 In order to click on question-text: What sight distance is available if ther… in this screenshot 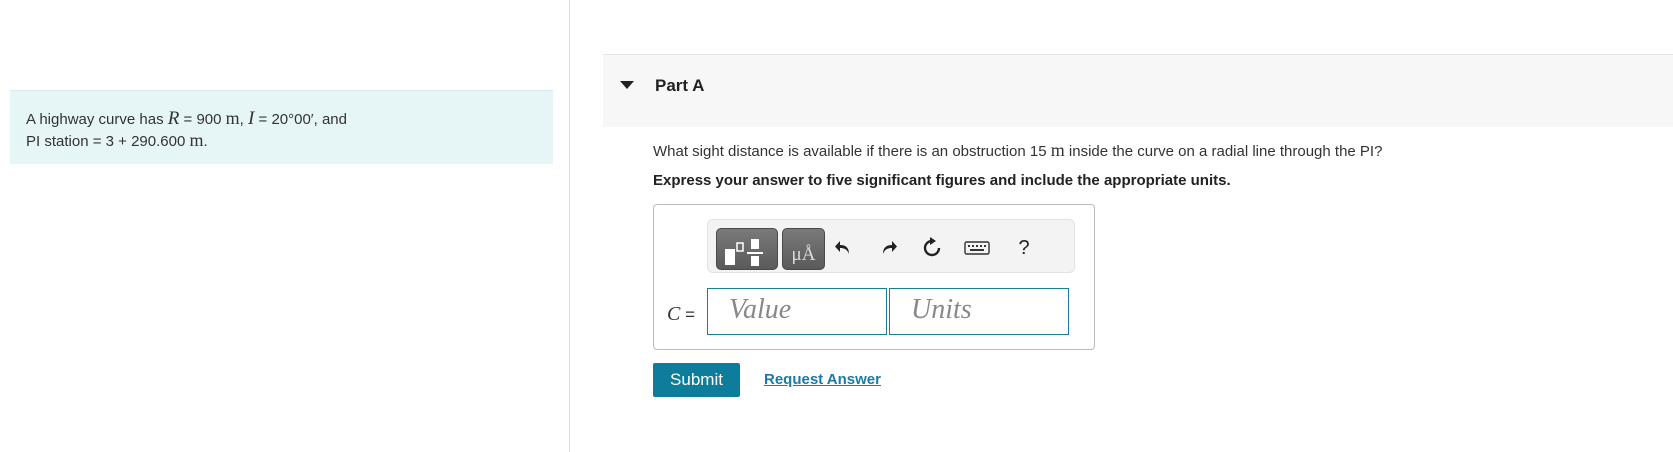, I will do `click(1018, 150)`.